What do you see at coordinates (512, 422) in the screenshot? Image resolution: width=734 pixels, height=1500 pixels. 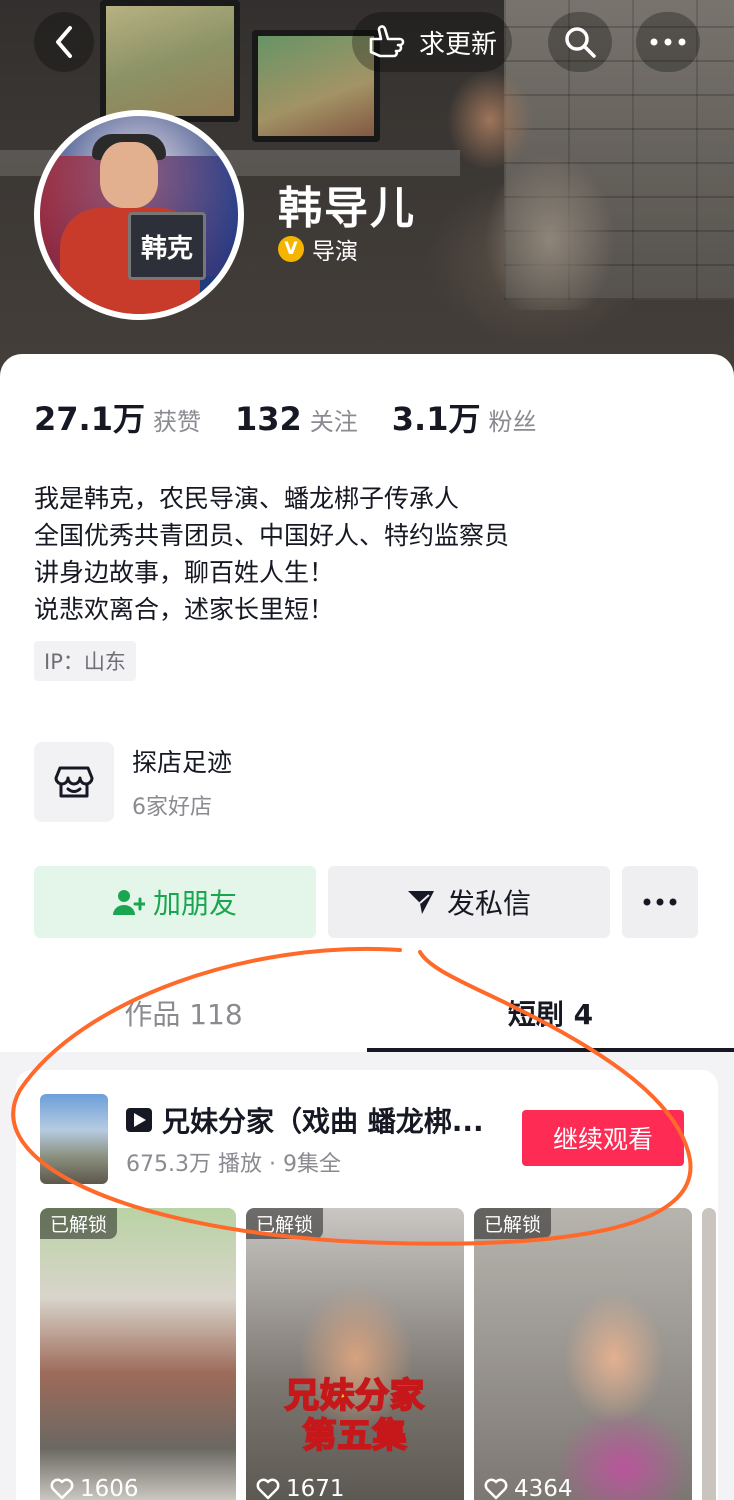 I see `stat-label: 粉丝` at bounding box center [512, 422].